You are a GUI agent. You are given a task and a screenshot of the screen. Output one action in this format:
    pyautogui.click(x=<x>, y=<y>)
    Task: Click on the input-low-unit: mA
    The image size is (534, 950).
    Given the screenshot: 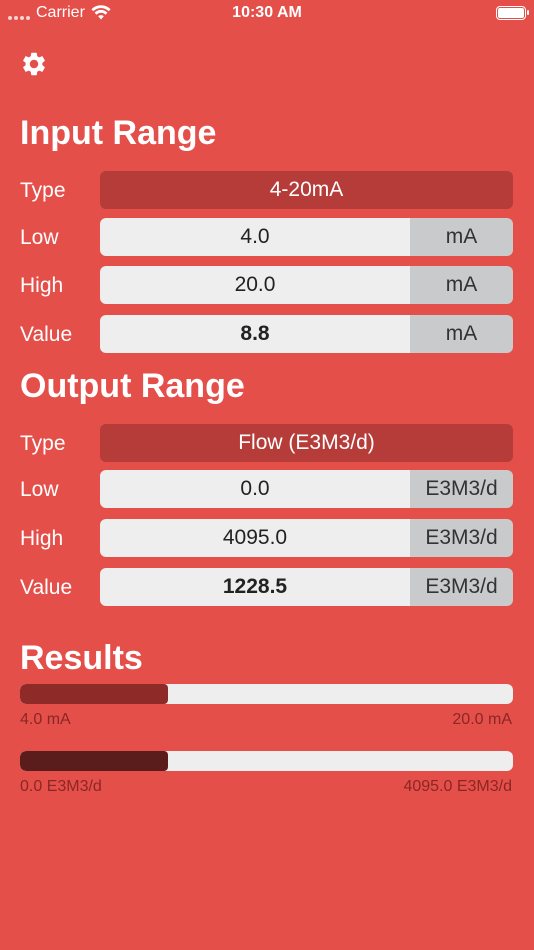 What is the action you would take?
    pyautogui.click(x=461, y=237)
    